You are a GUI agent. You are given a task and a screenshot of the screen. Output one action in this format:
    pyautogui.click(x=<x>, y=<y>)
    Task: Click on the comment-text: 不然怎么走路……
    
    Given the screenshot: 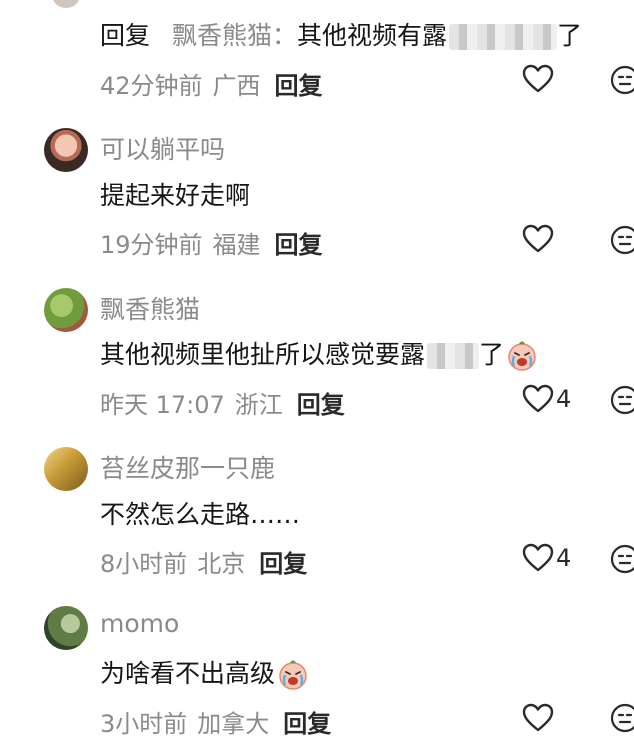 What is the action you would take?
    pyautogui.click(x=200, y=514)
    